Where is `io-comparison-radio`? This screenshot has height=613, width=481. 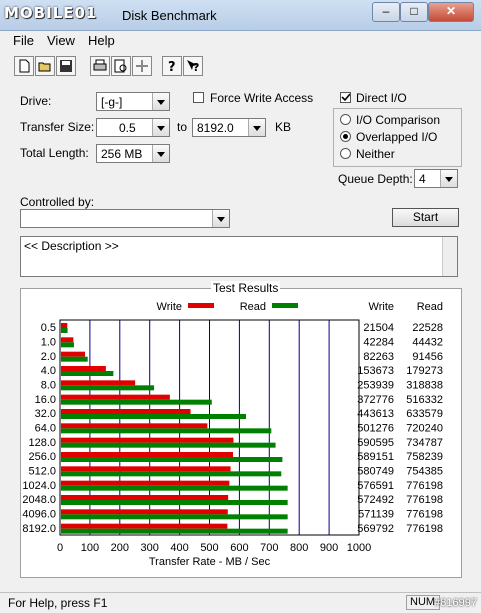 io-comparison-radio is located at coordinates (345, 119).